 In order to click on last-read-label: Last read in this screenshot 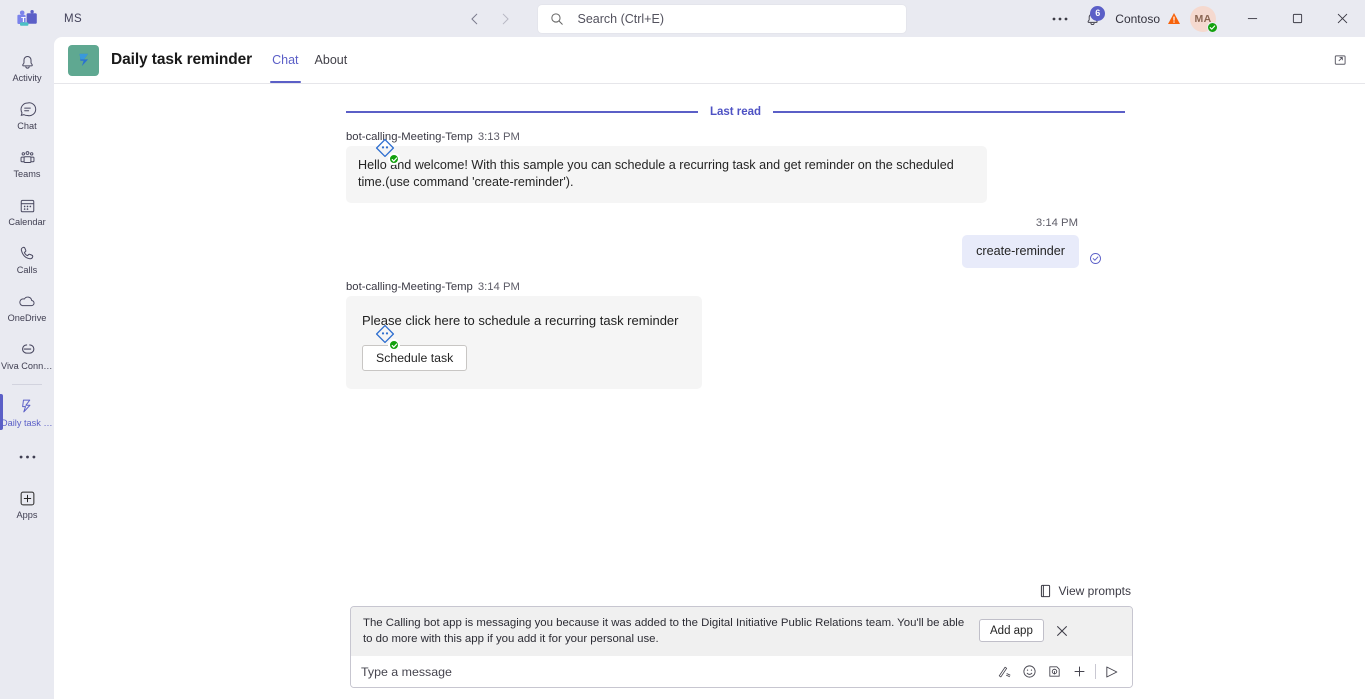, I will do `click(735, 112)`.